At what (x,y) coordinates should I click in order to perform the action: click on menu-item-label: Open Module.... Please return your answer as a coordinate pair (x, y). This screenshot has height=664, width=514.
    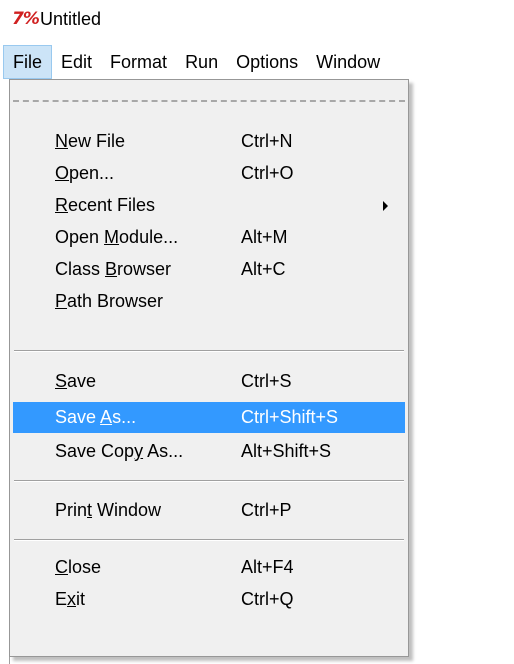
    Looking at the image, I should click on (117, 237).